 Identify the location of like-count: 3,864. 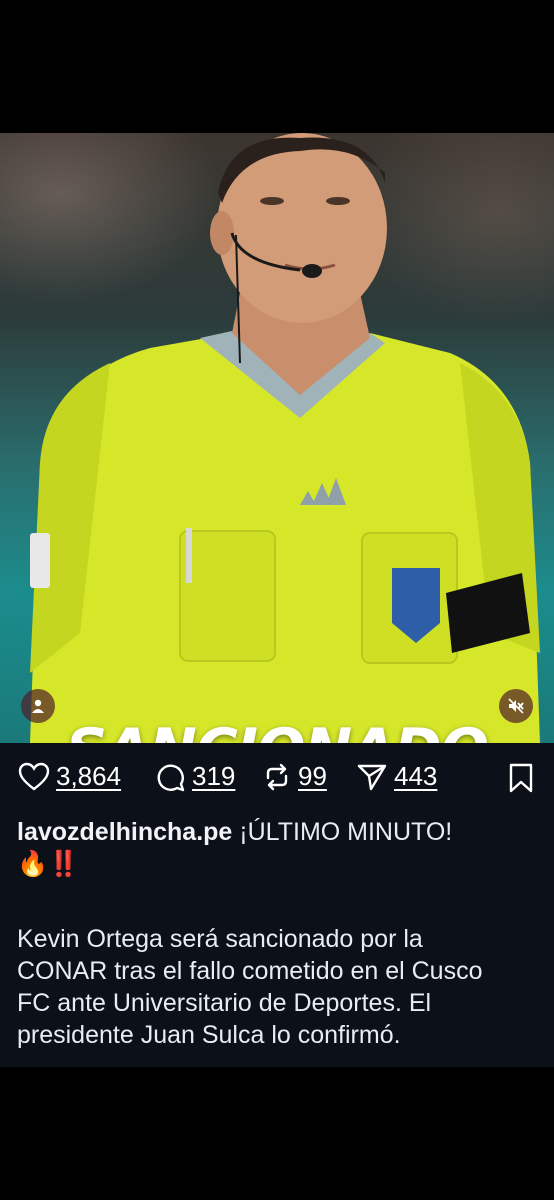
(89, 776).